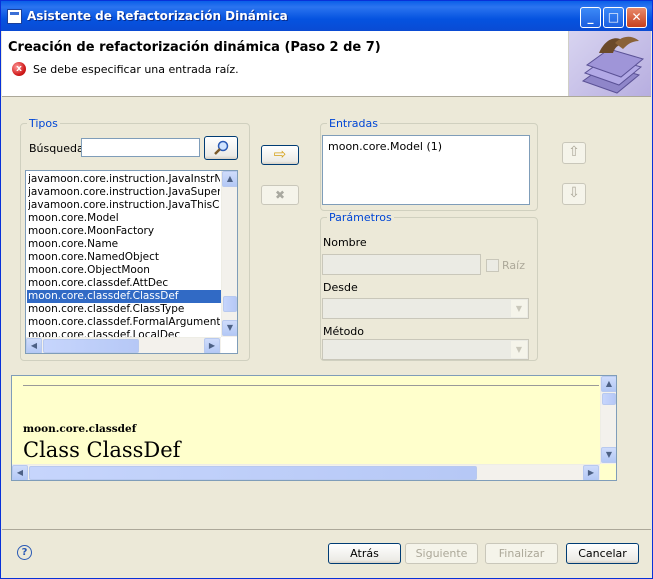 The image size is (653, 579). Describe the element at coordinates (602, 553) in the screenshot. I see `cancel-button: Cancelar` at that location.